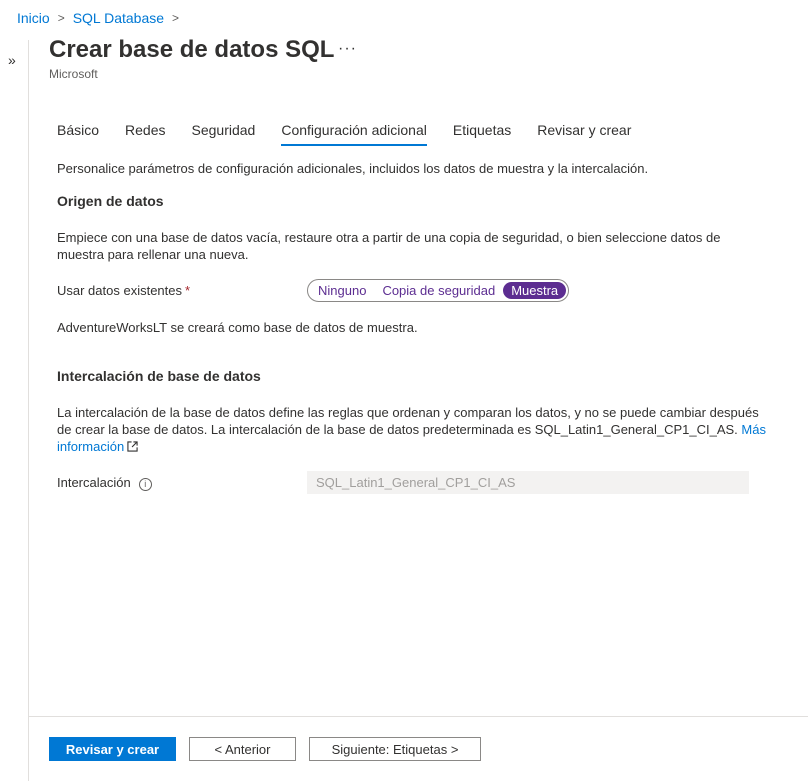 The image size is (808, 781). I want to click on tab-redes: Redes, so click(145, 134).